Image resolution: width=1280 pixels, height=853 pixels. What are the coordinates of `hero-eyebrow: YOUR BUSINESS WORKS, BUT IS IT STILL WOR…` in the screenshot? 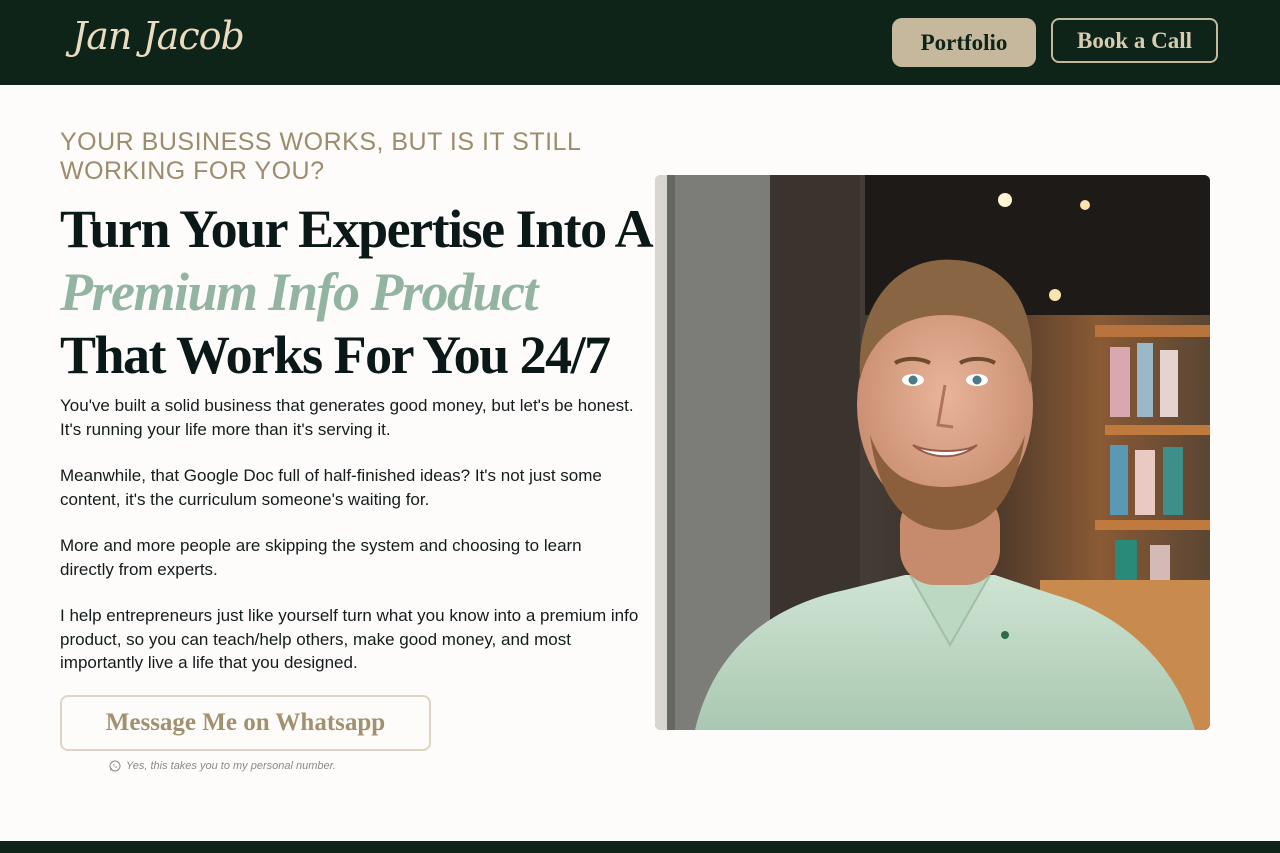 It's located at (320, 156).